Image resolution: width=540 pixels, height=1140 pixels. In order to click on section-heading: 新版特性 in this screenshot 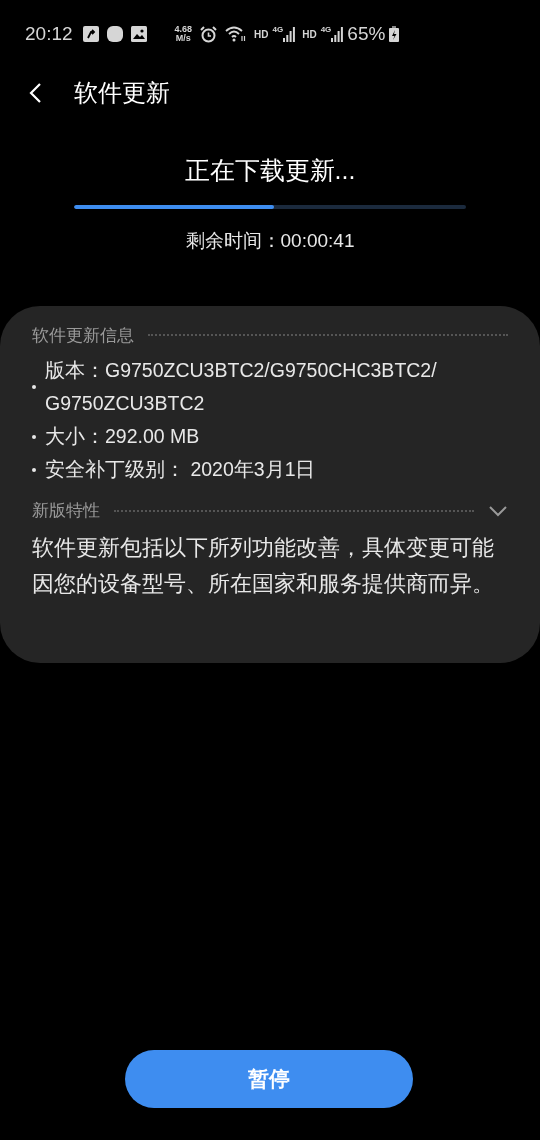, I will do `click(66, 511)`.